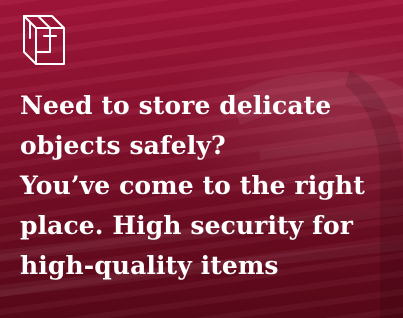 This screenshot has width=403, height=318. What do you see at coordinates (187, 225) in the screenshot?
I see `headline-line-4: place. High security for` at bounding box center [187, 225].